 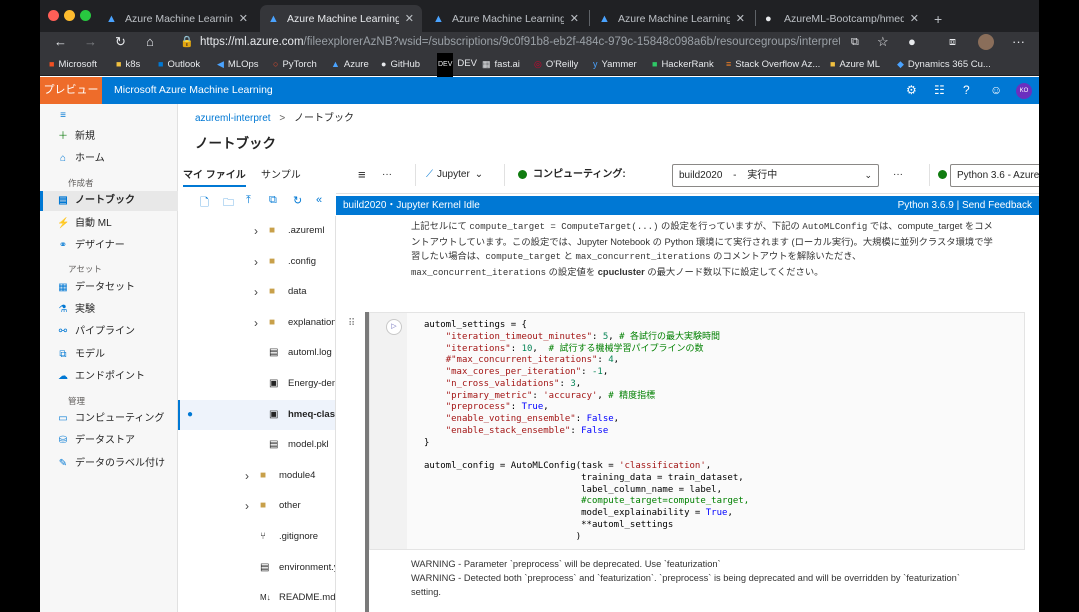 What do you see at coordinates (60, 42) in the screenshot?
I see `back-icon: ←` at bounding box center [60, 42].